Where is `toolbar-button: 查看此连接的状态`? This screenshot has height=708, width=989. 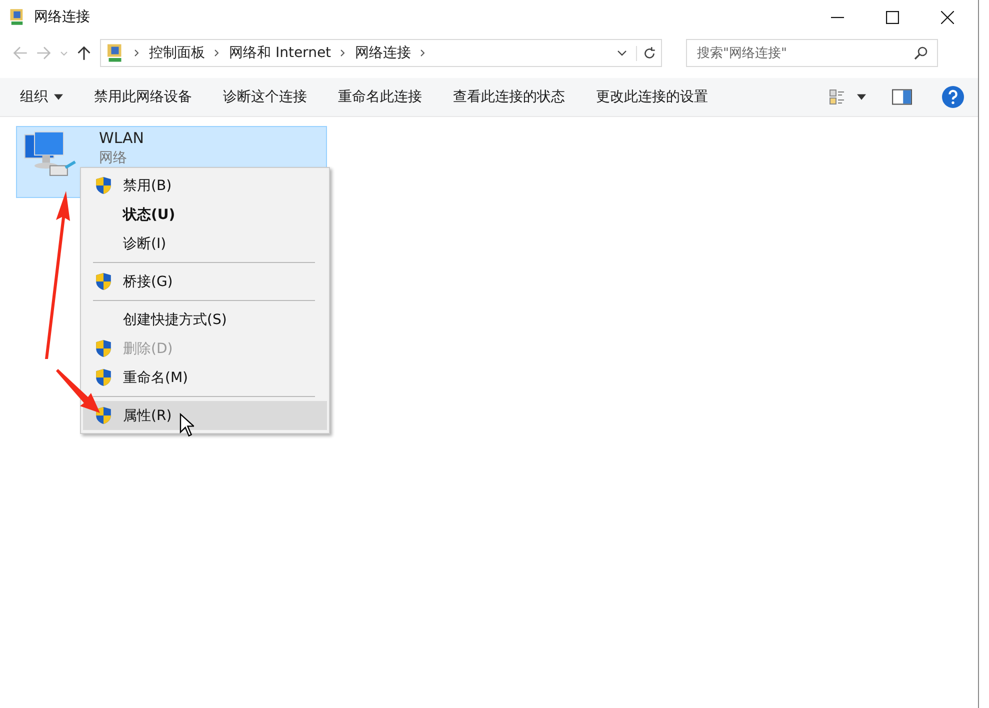
toolbar-button: 查看此连接的状态 is located at coordinates (509, 97).